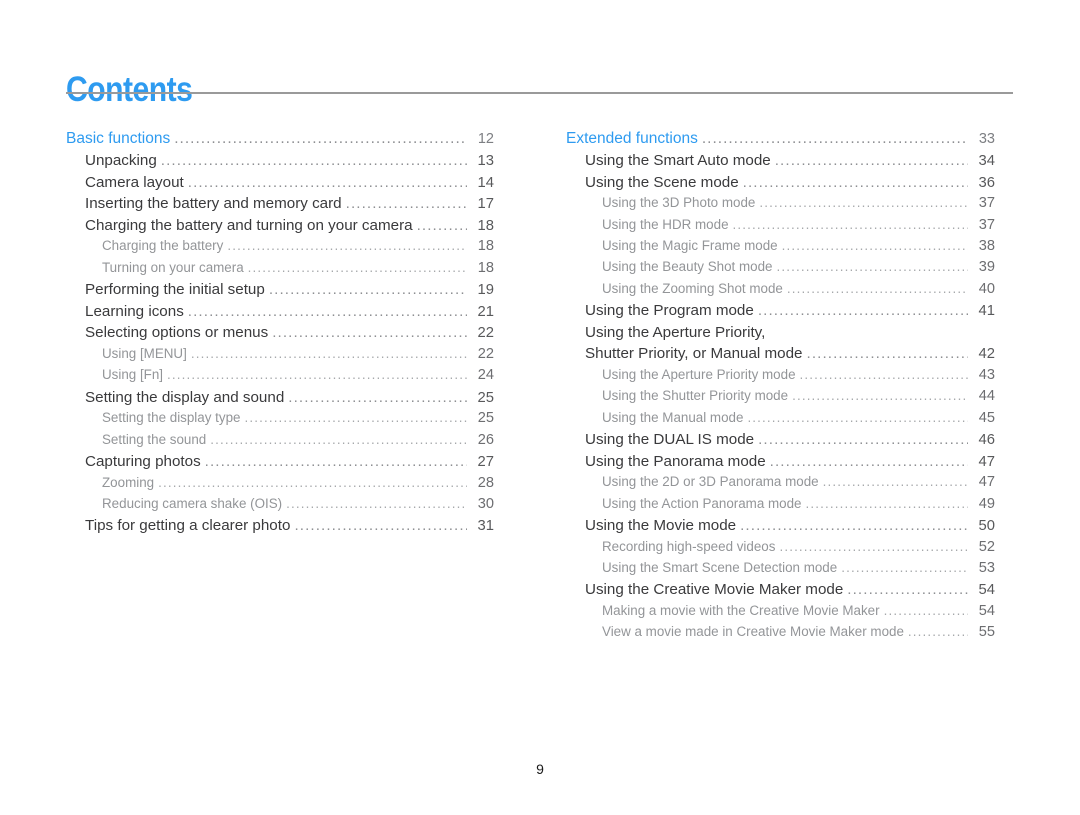 Image resolution: width=1080 pixels, height=815 pixels. What do you see at coordinates (280, 141) in the screenshot?
I see `toc-entry-basic-functions: Basic functions 12` at bounding box center [280, 141].